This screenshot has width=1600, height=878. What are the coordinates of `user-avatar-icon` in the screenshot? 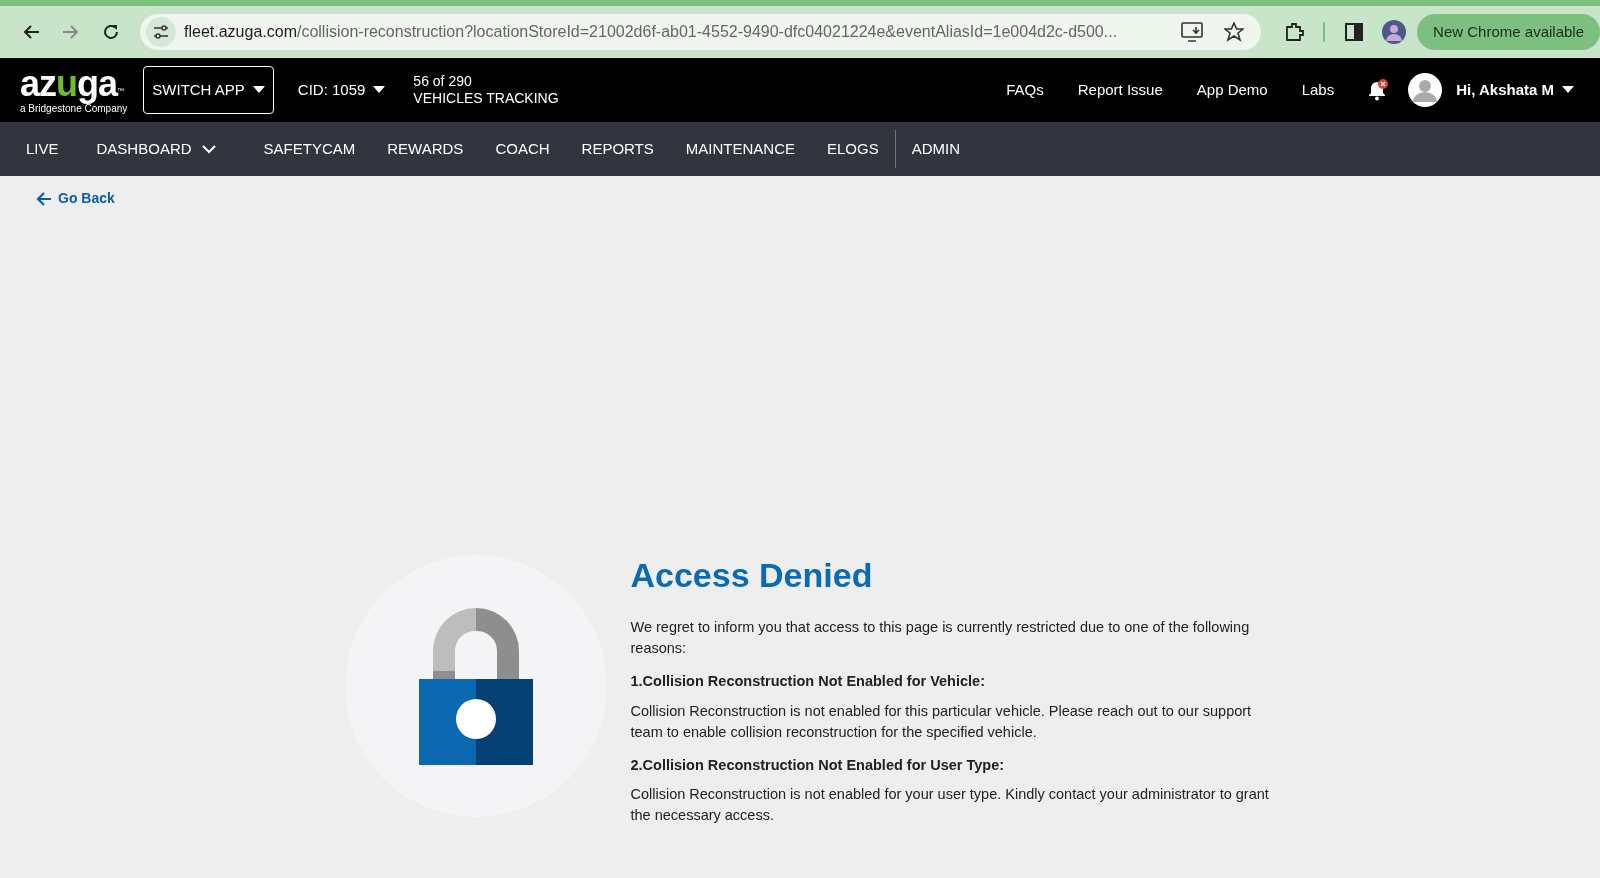 It's located at (1425, 90).